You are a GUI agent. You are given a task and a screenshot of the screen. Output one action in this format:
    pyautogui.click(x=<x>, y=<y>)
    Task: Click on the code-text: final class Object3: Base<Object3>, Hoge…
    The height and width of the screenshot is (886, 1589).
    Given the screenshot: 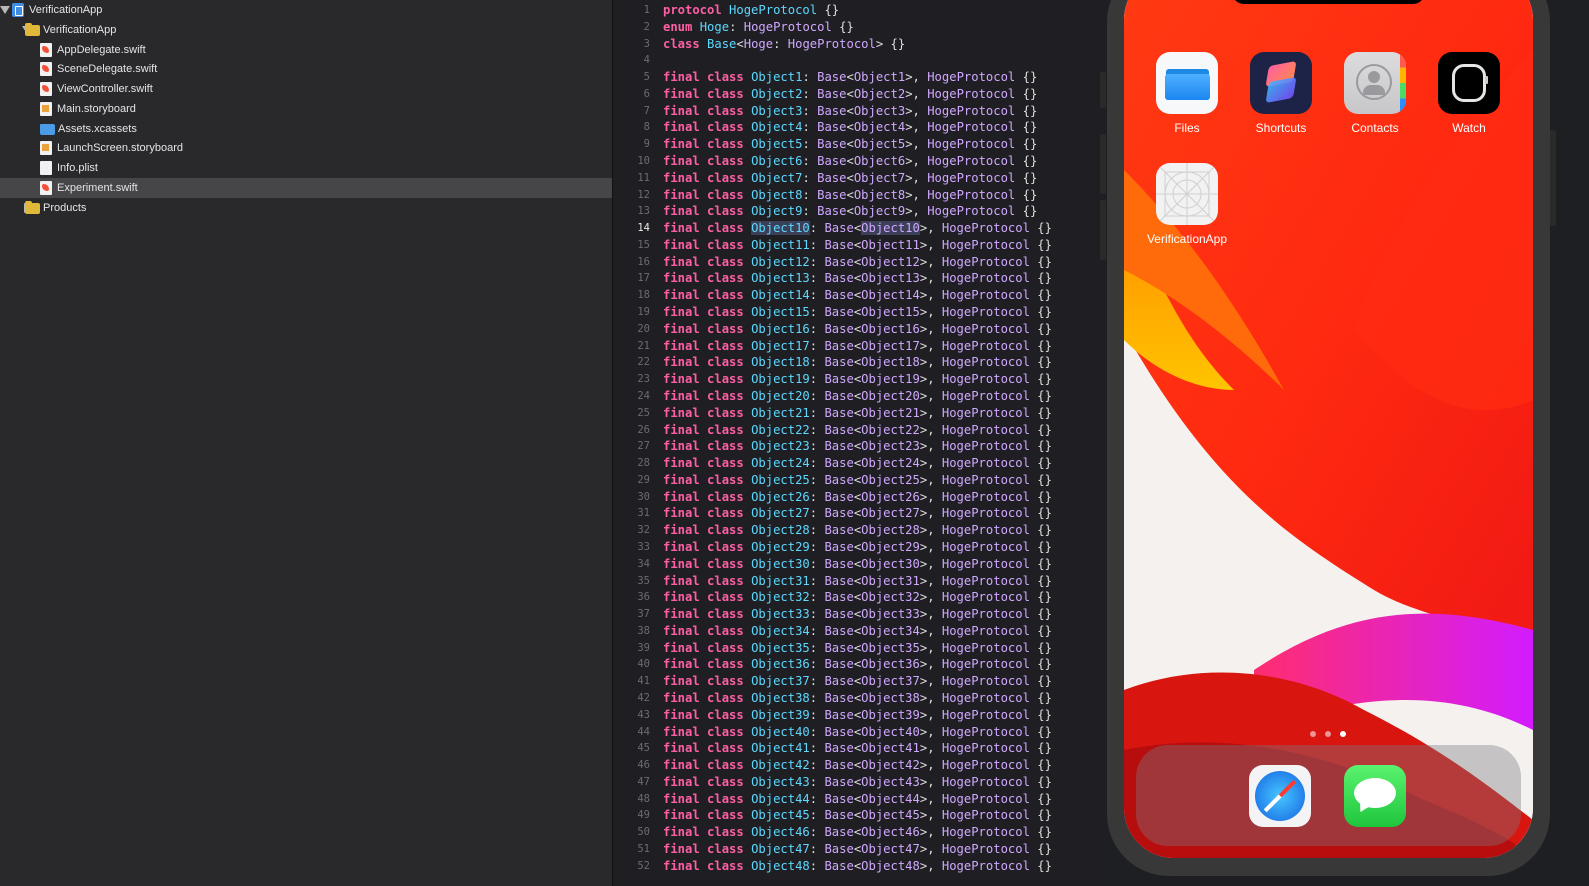 What is the action you would take?
    pyautogui.click(x=850, y=111)
    